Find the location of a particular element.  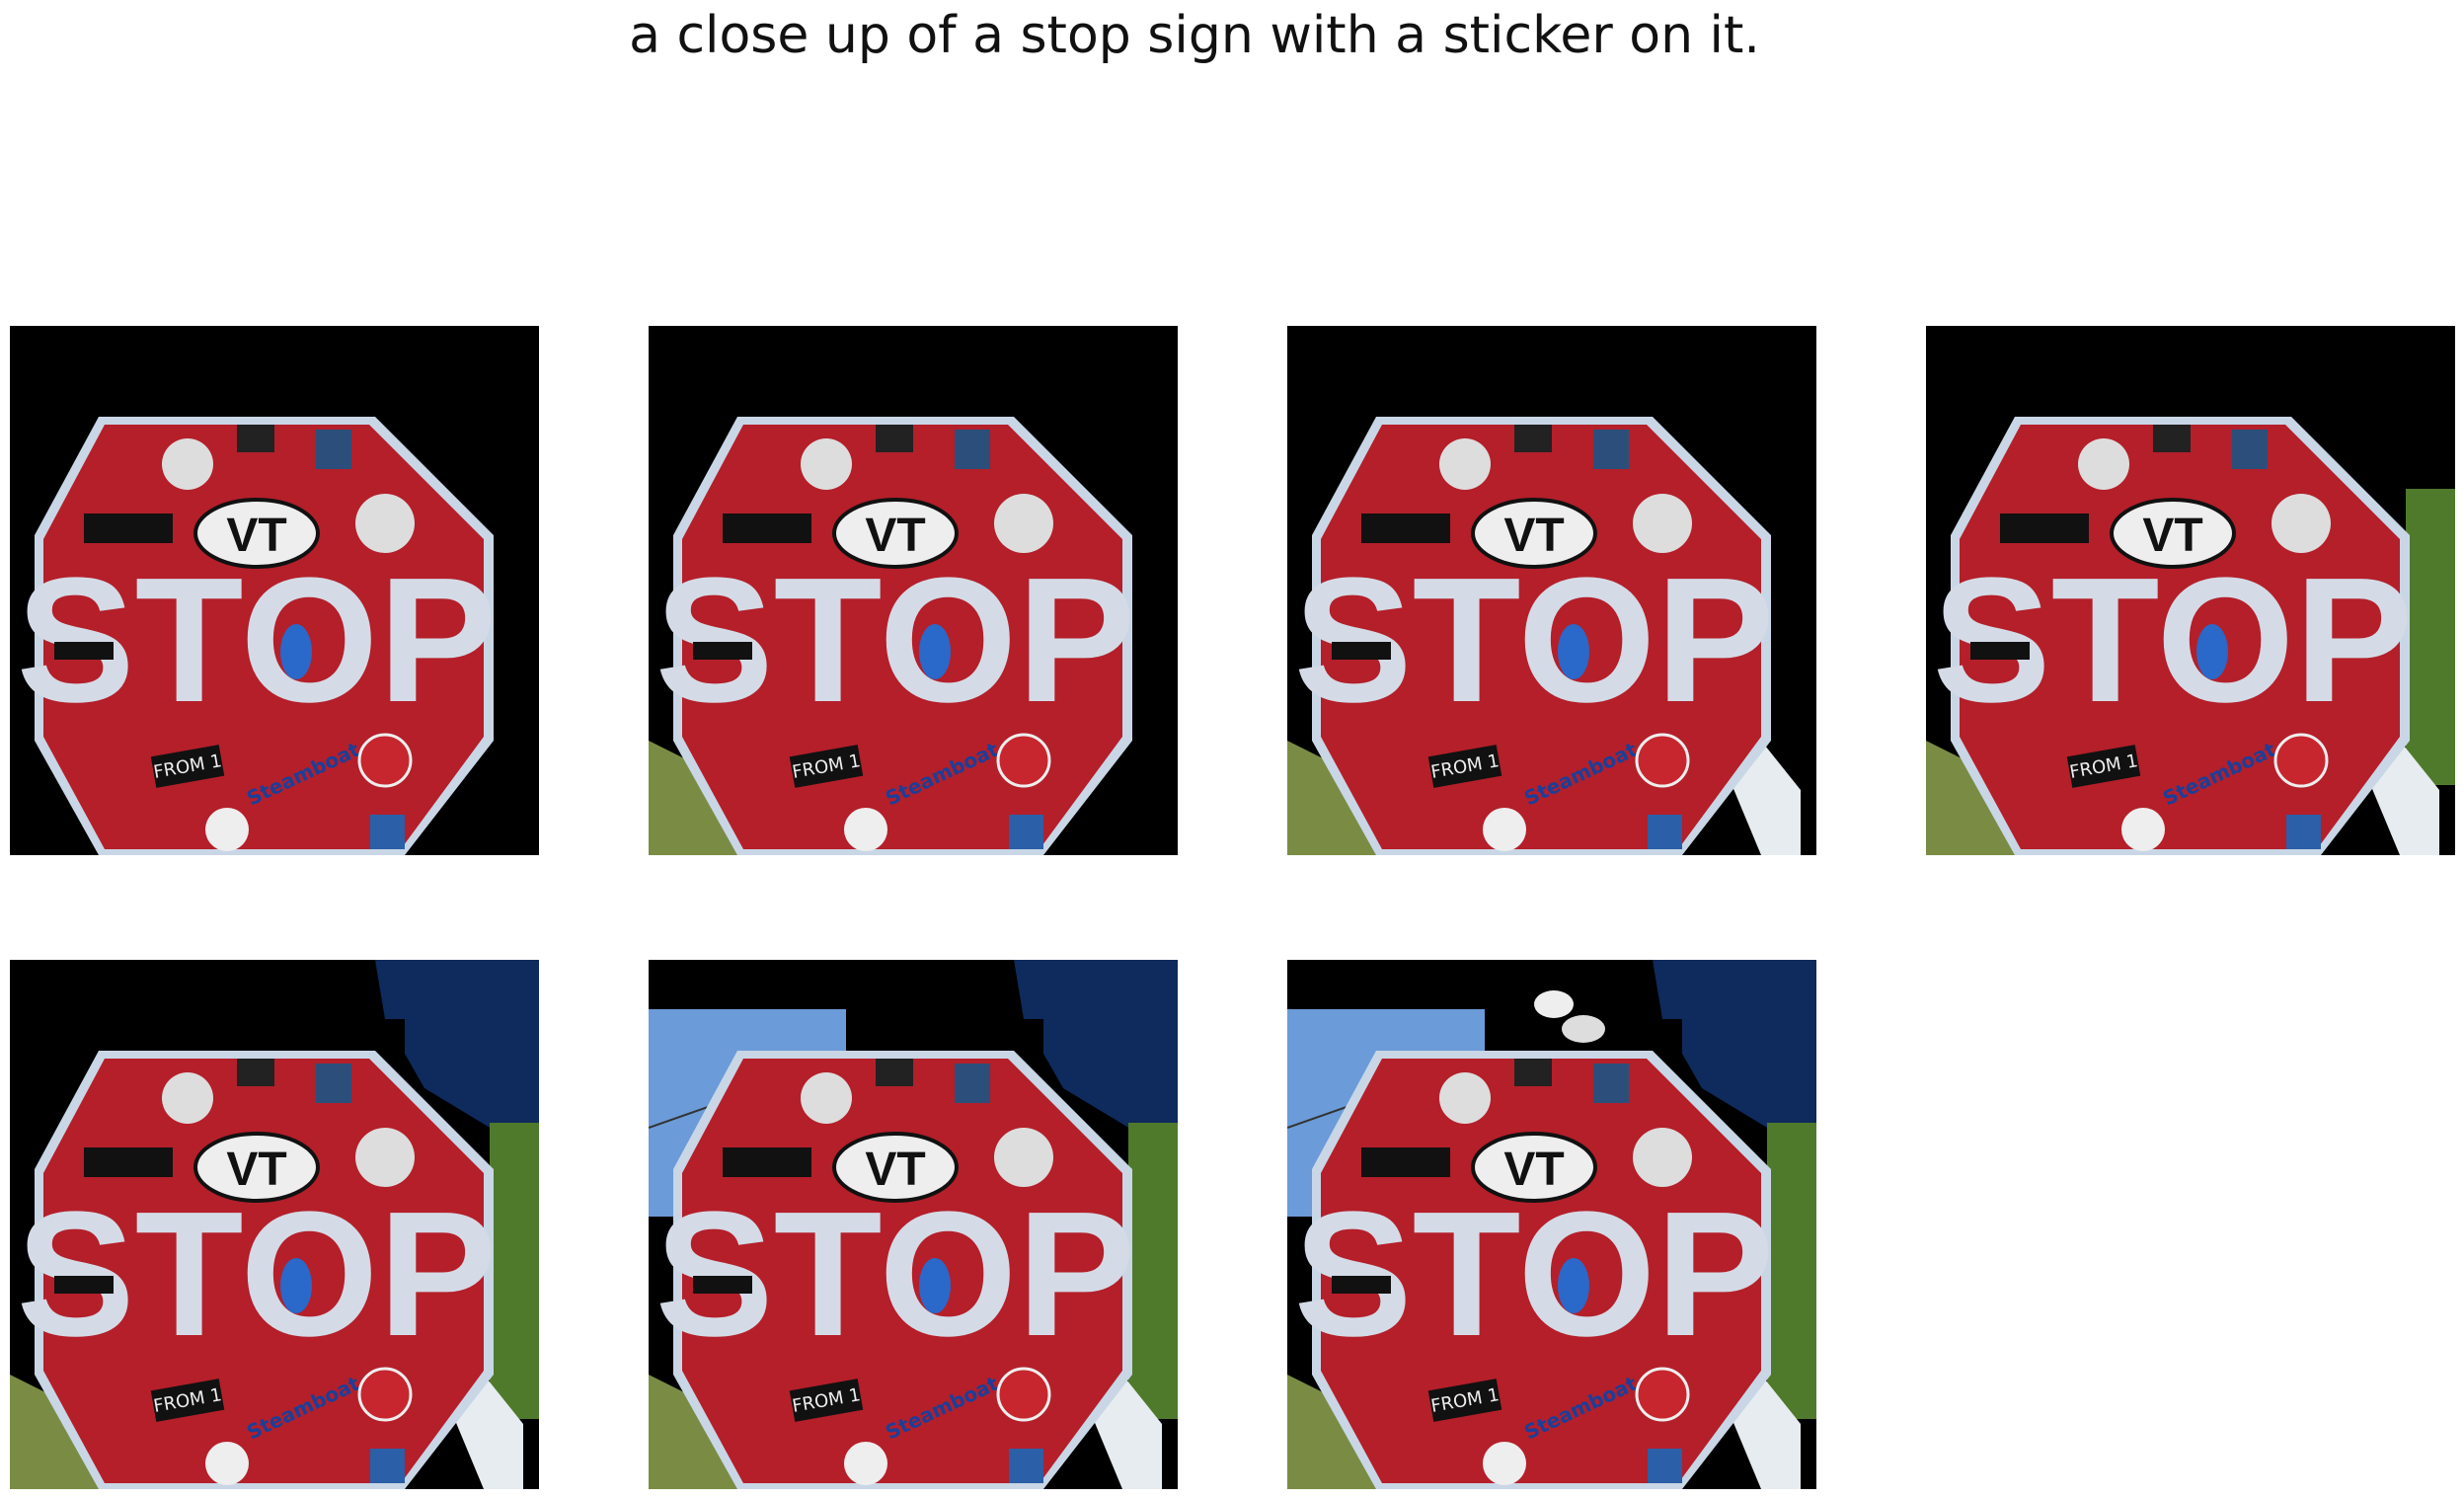

panel-7: VT STOP FROM 1 Steamboat is located at coordinates (1551, 1224).